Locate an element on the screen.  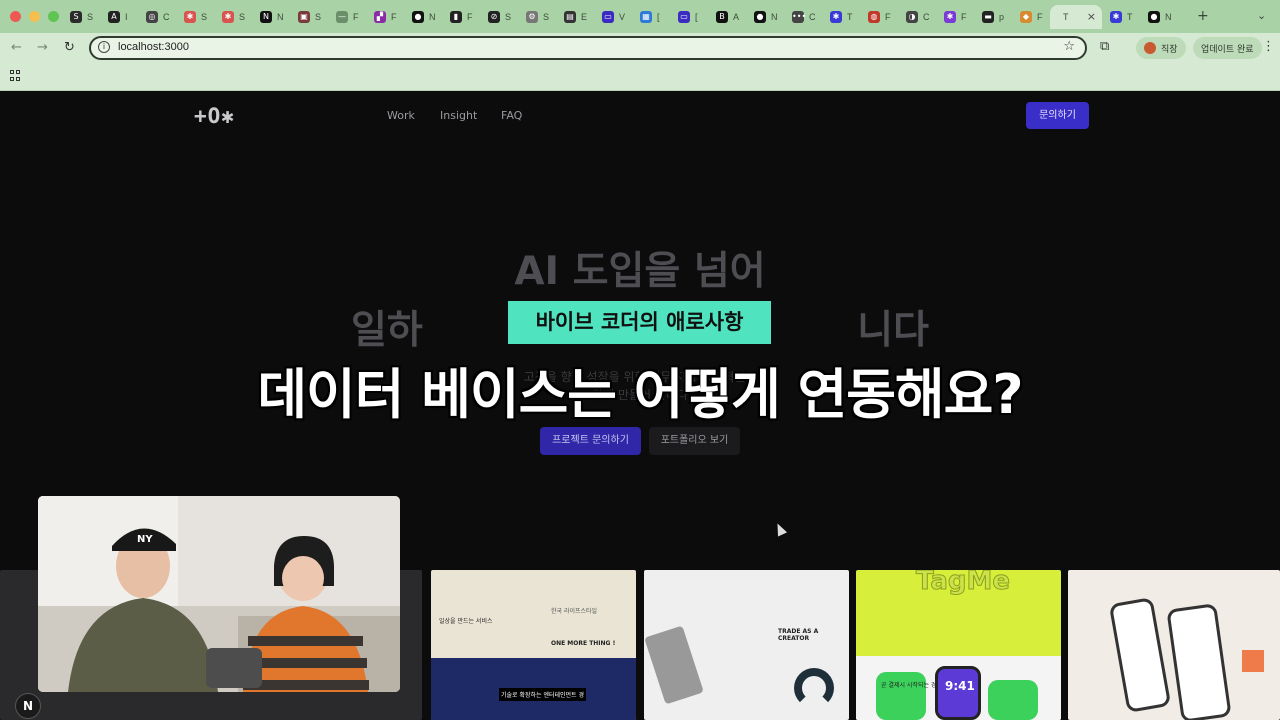
browser-tab: ▭ V is located at coordinates (613, 17).